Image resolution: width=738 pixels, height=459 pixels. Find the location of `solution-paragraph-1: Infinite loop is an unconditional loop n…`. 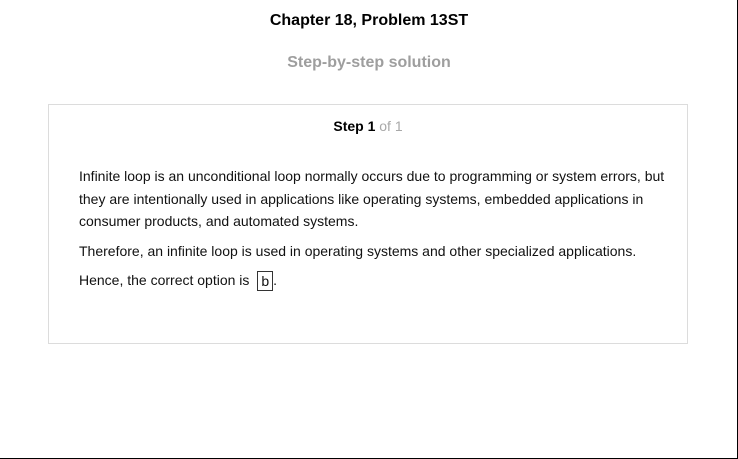

solution-paragraph-1: Infinite loop is an unconditional loop n… is located at coordinates (372, 198).